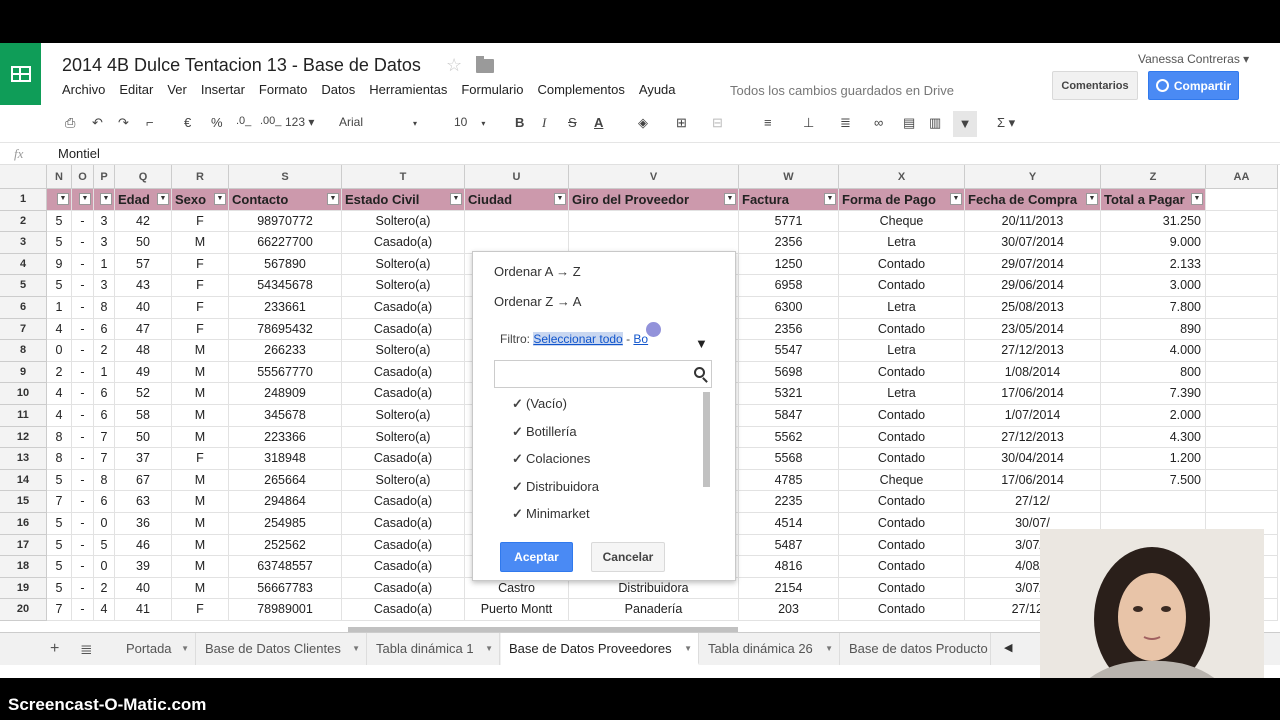  Describe the element at coordinates (23, 588) in the screenshot. I see `row-header-19: 19` at that location.